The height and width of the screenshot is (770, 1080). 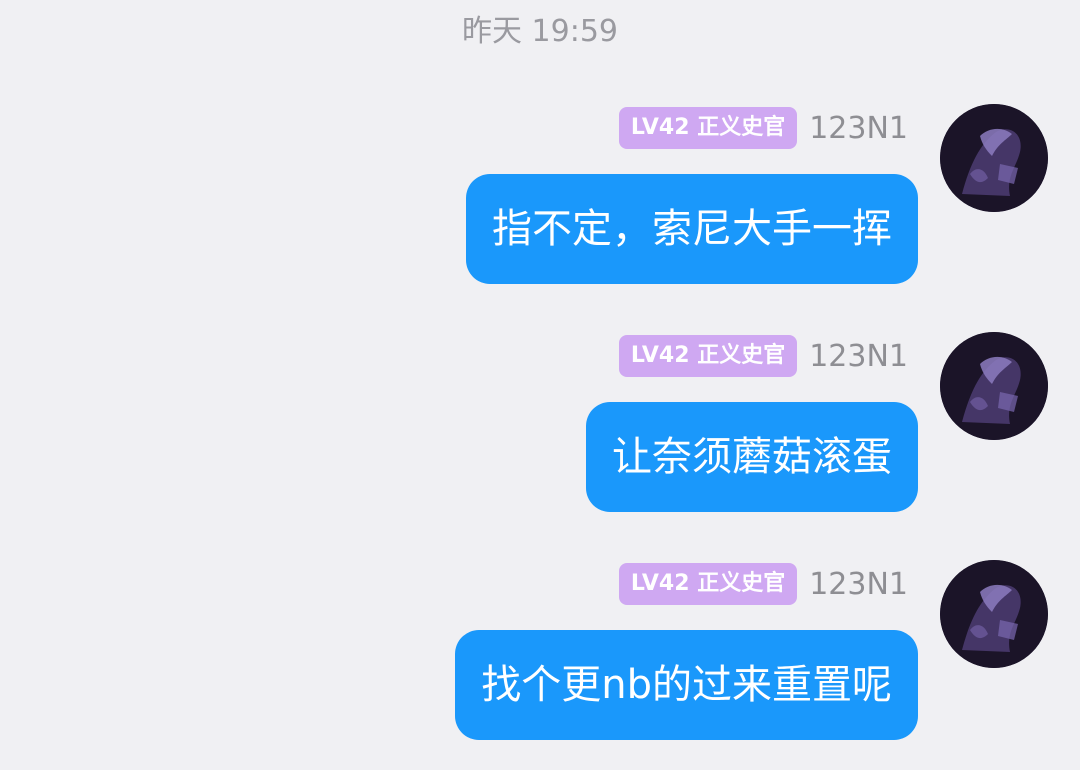 What do you see at coordinates (752, 457) in the screenshot?
I see `message-bubble: 让奈须蘑菇滚蛋` at bounding box center [752, 457].